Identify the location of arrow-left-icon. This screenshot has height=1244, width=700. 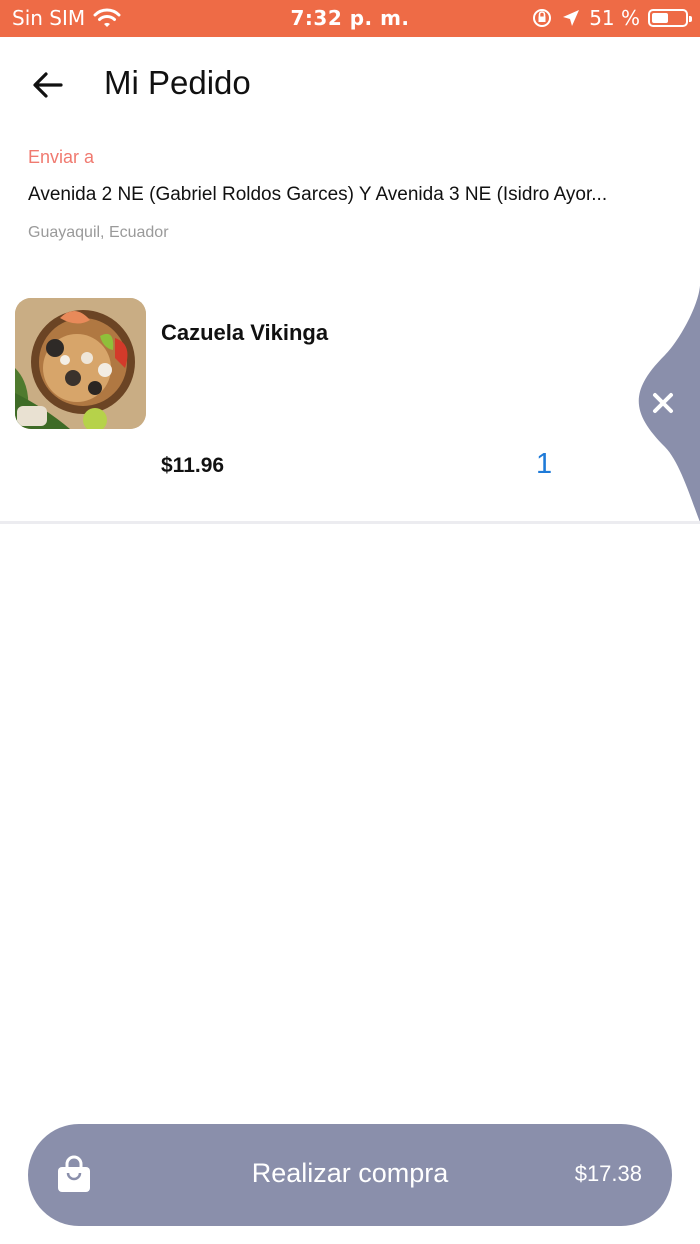
(48, 85).